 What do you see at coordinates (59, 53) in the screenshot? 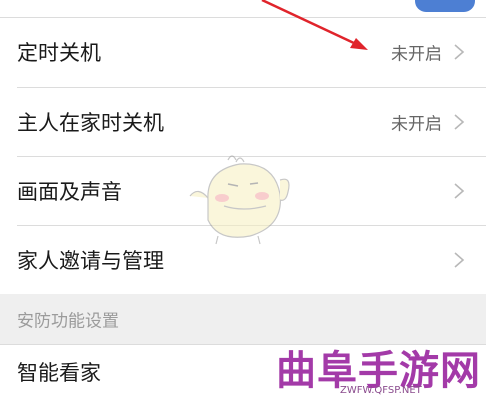
I see `settings-item-label: 定时关机` at bounding box center [59, 53].